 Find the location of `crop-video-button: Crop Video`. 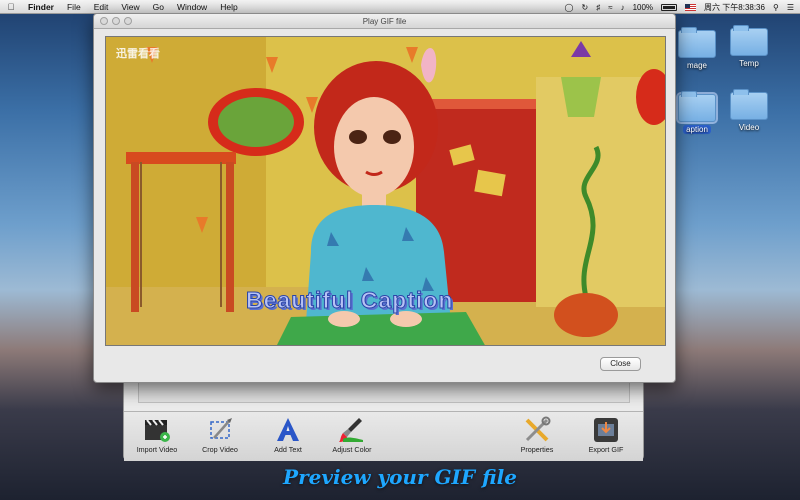

crop-video-button: Crop Video is located at coordinates (220, 435).